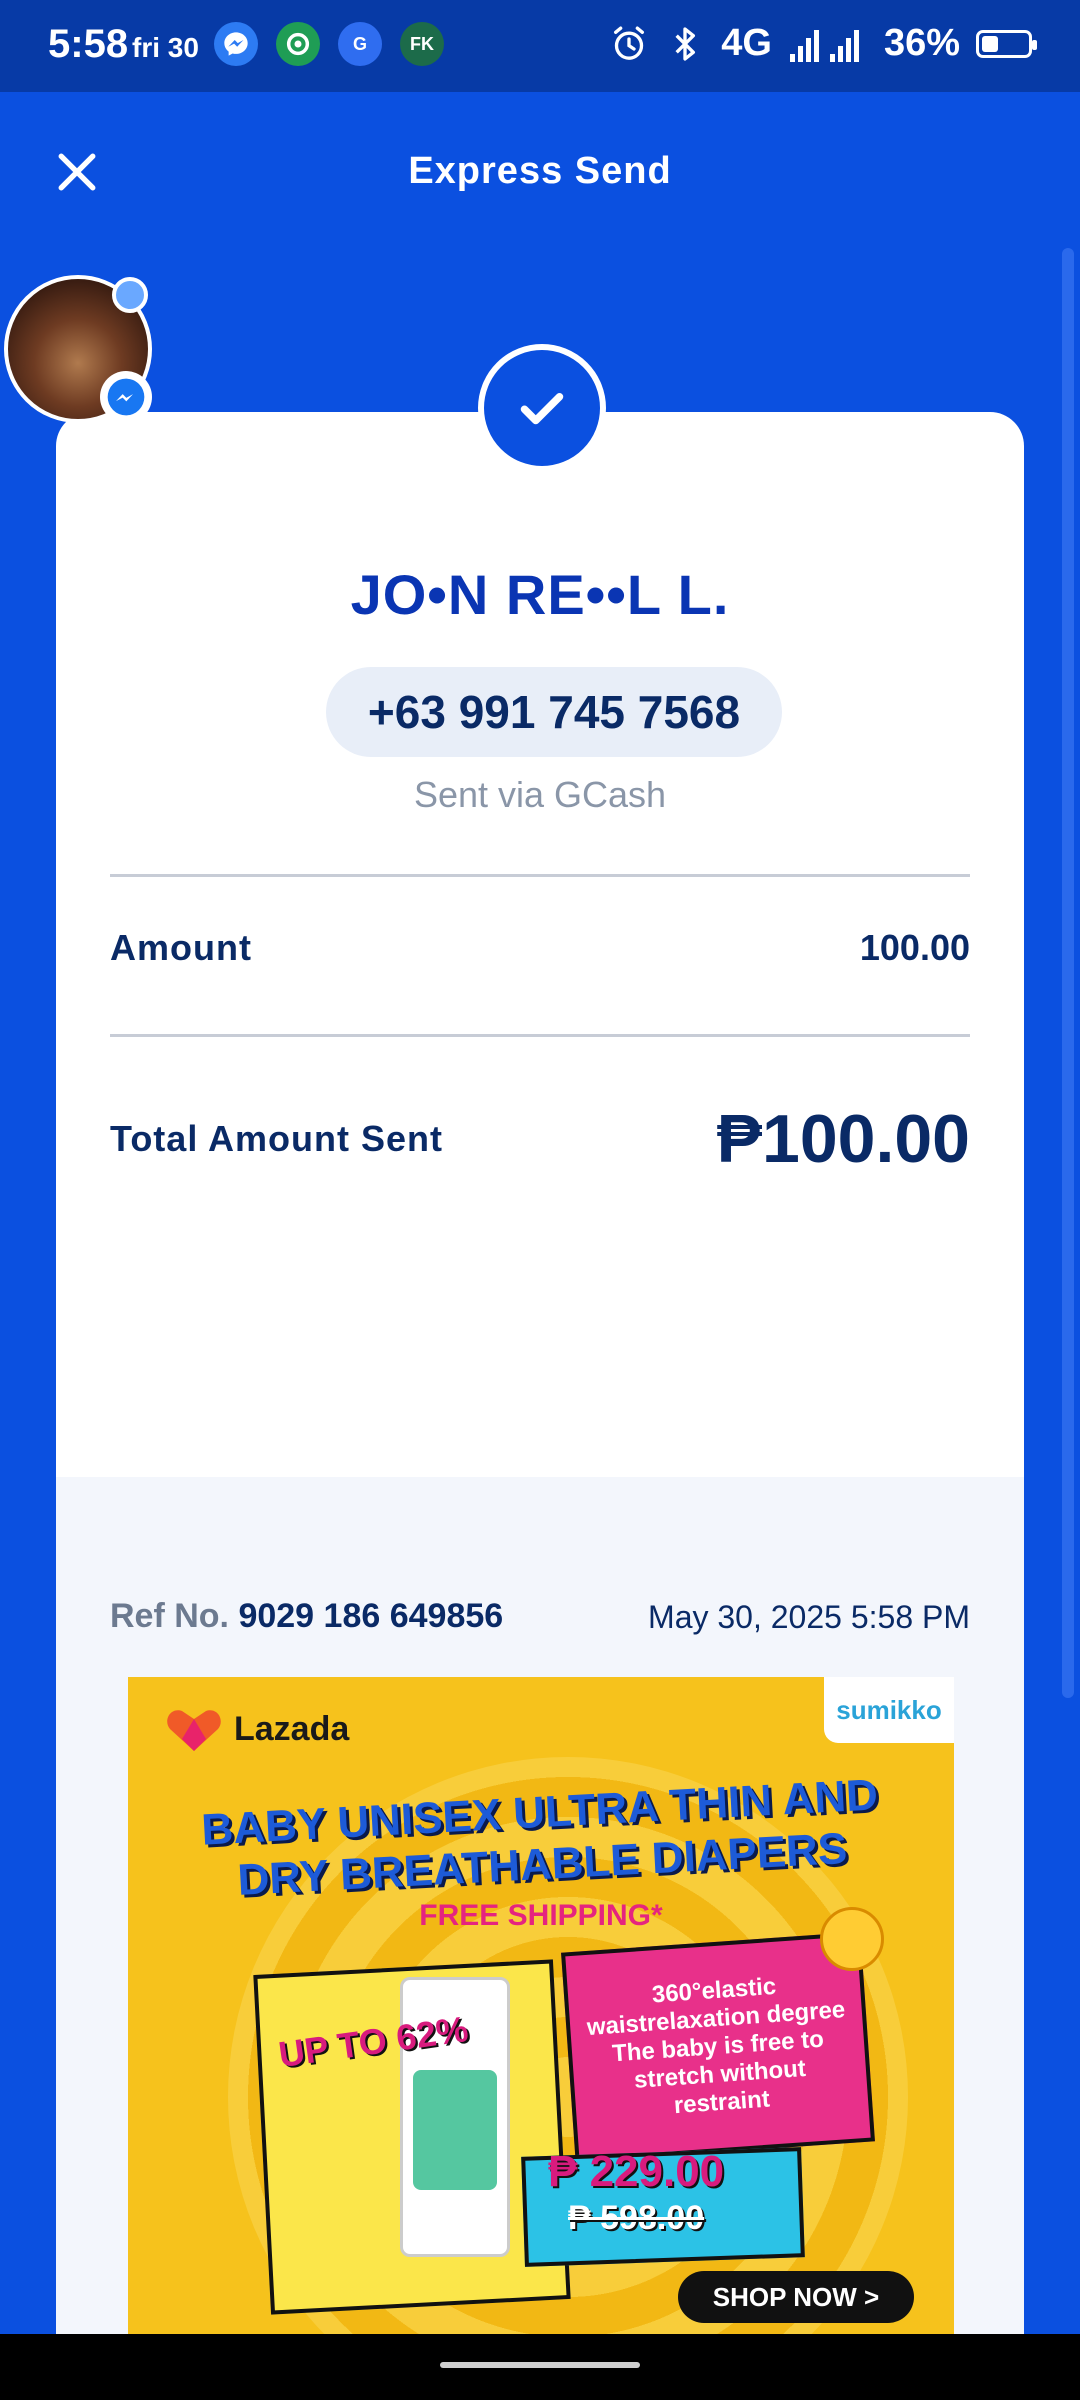  What do you see at coordinates (809, 1617) in the screenshot?
I see `transaction-datetime: May 30, 2025 5:58 PM` at bounding box center [809, 1617].